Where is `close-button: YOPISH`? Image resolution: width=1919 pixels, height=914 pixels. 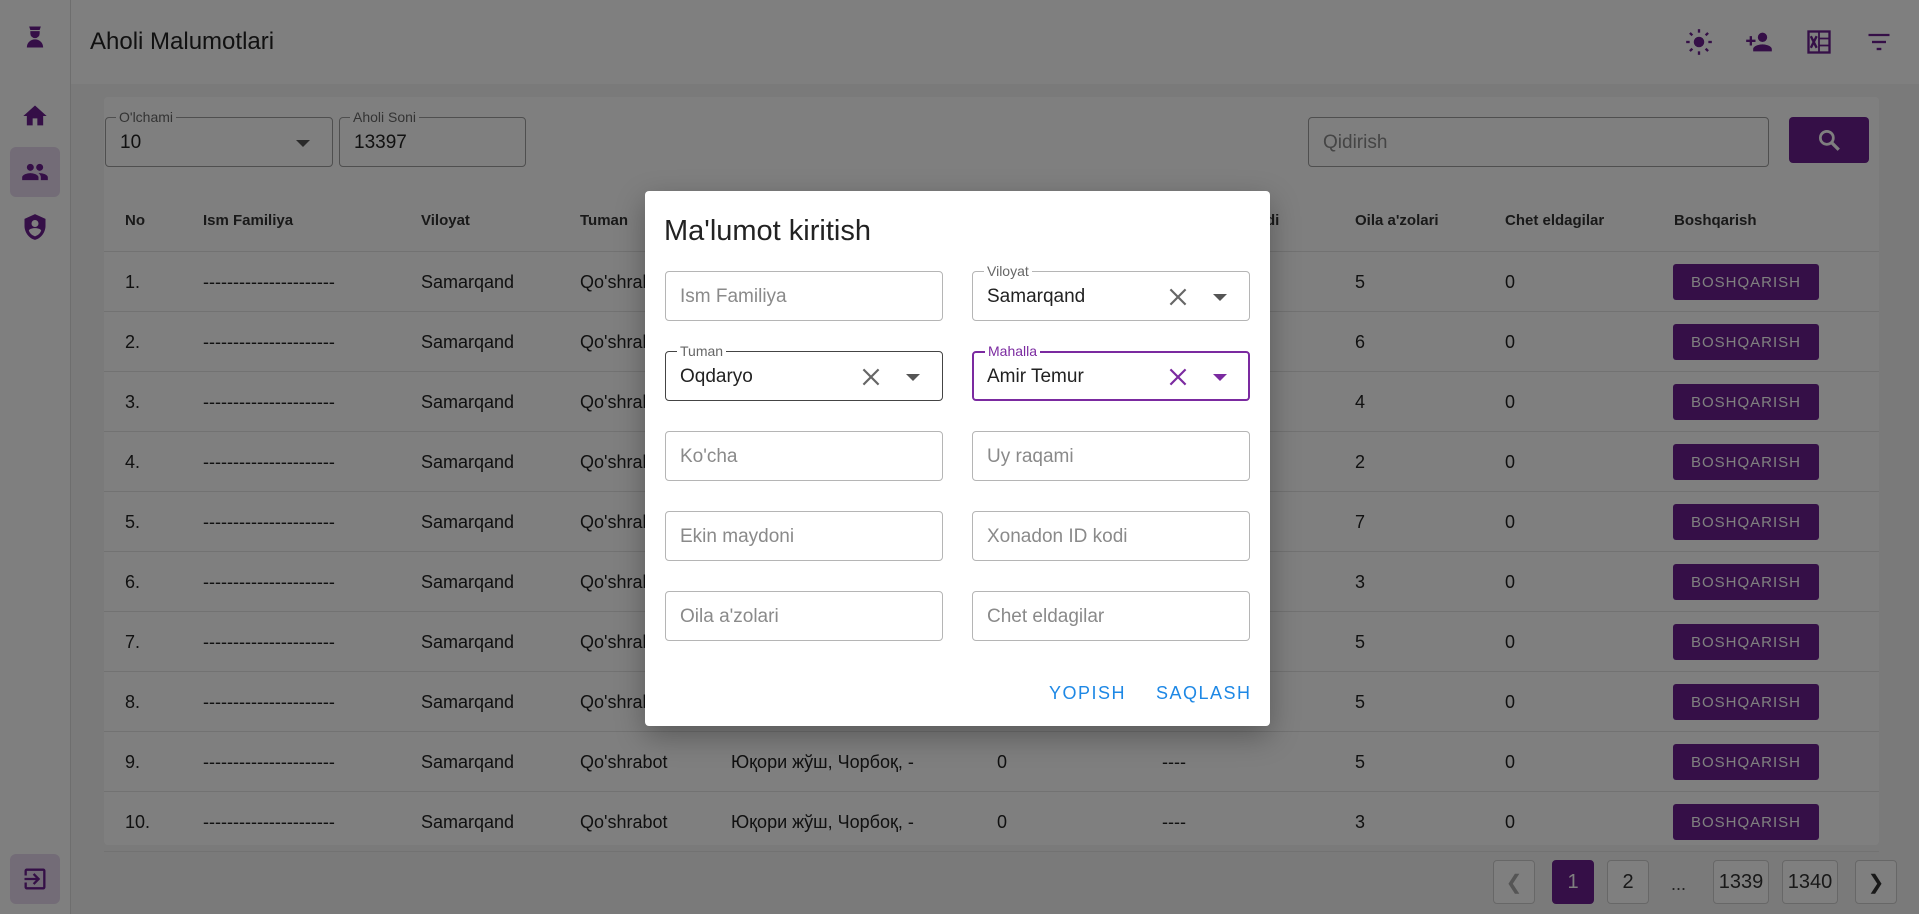
close-button: YOPISH is located at coordinates (1087, 693).